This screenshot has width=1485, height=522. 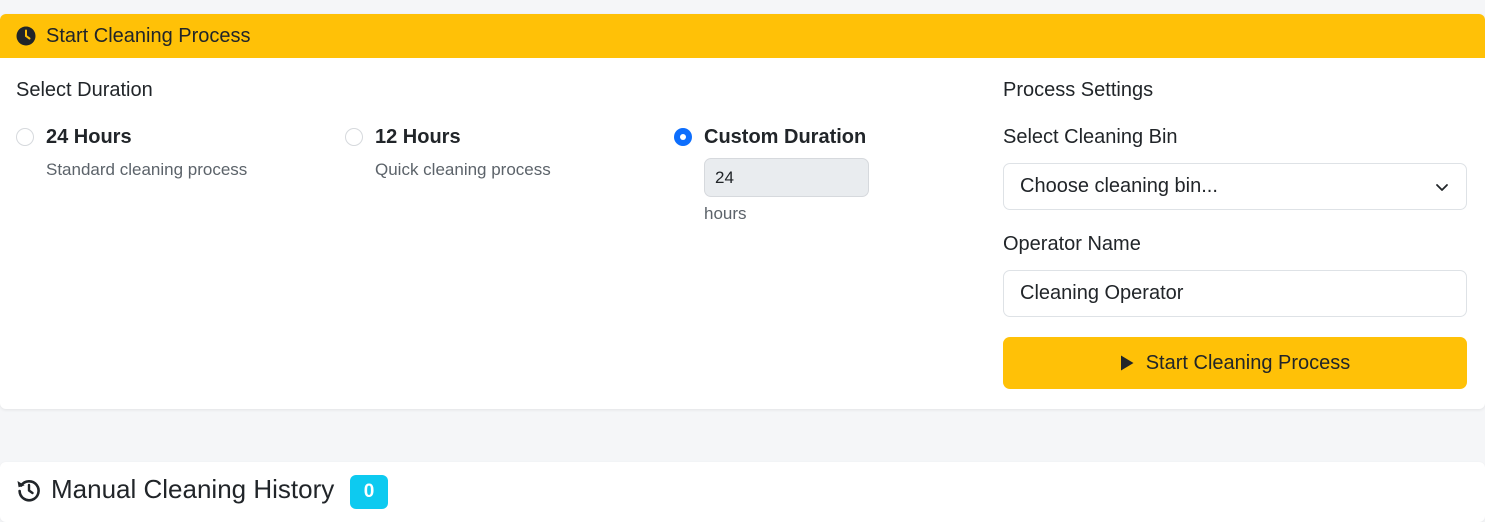 I want to click on radio-label-custom-duration: Custom Duration, so click(x=785, y=137).